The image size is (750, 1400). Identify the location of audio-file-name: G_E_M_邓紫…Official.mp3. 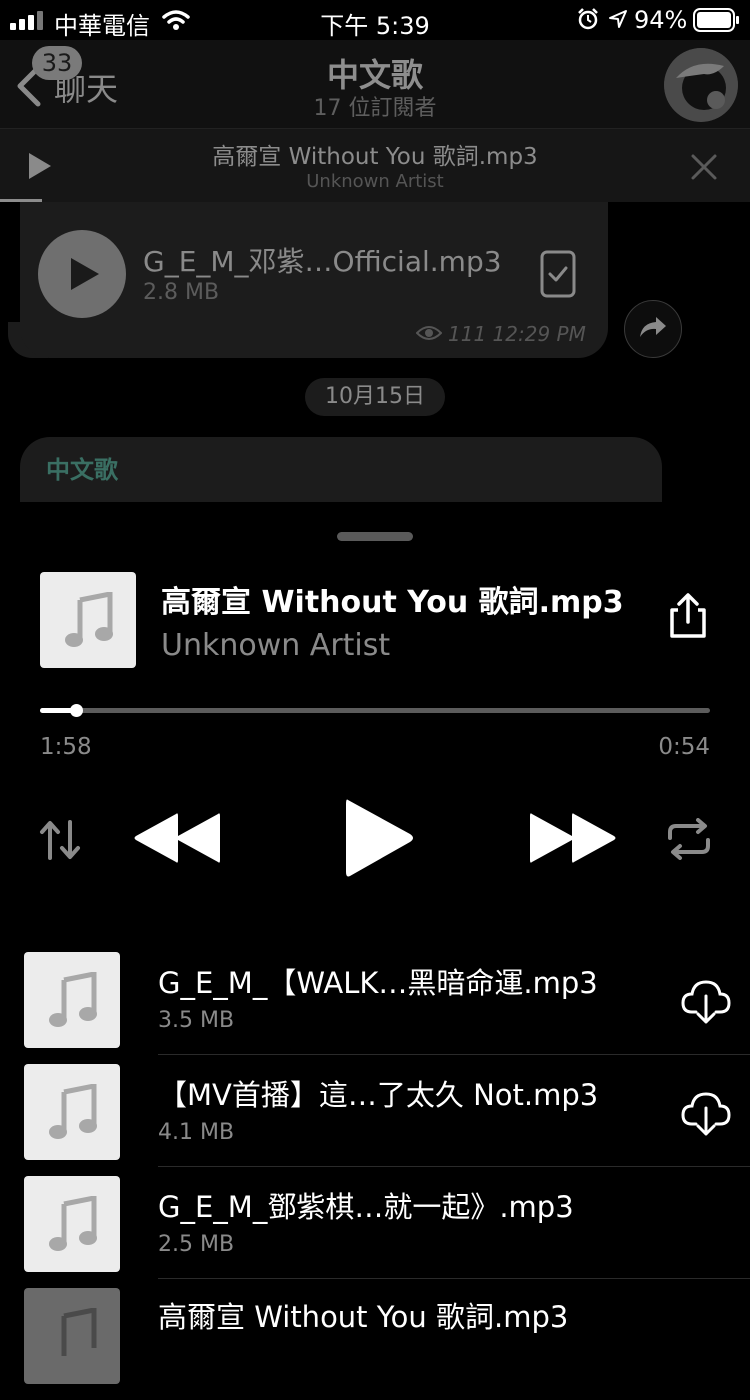
(322, 261).